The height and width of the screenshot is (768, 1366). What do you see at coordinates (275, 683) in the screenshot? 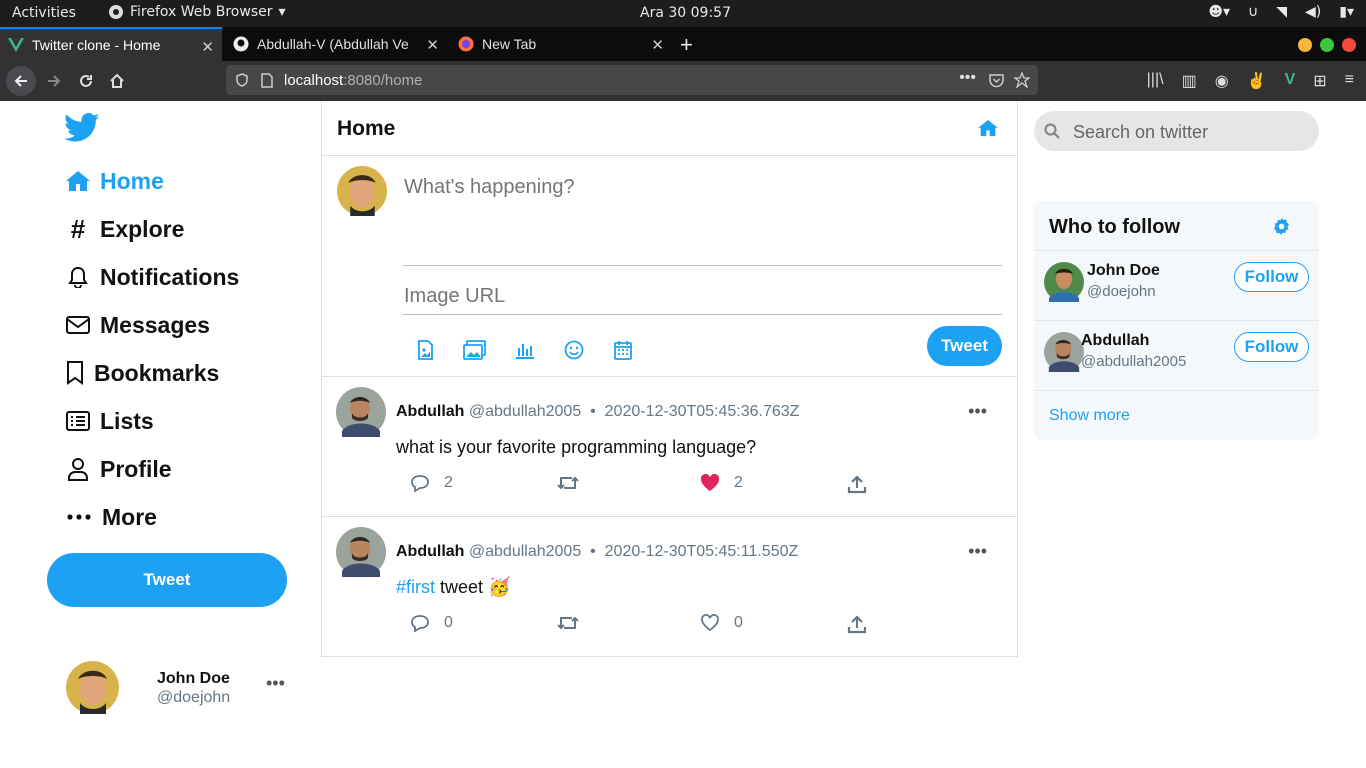
I see `more-options-icon: •••` at bounding box center [275, 683].